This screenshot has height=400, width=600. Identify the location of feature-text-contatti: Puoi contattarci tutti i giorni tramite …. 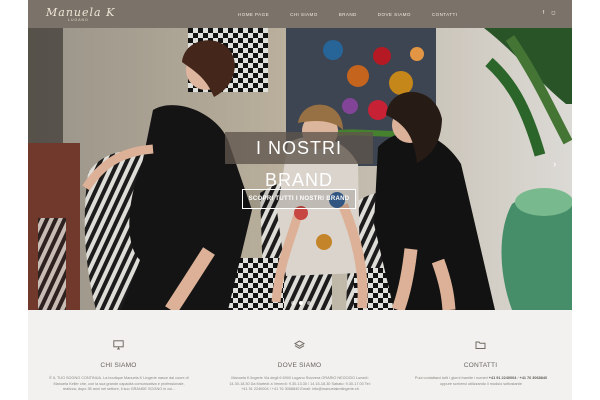
(481, 381).